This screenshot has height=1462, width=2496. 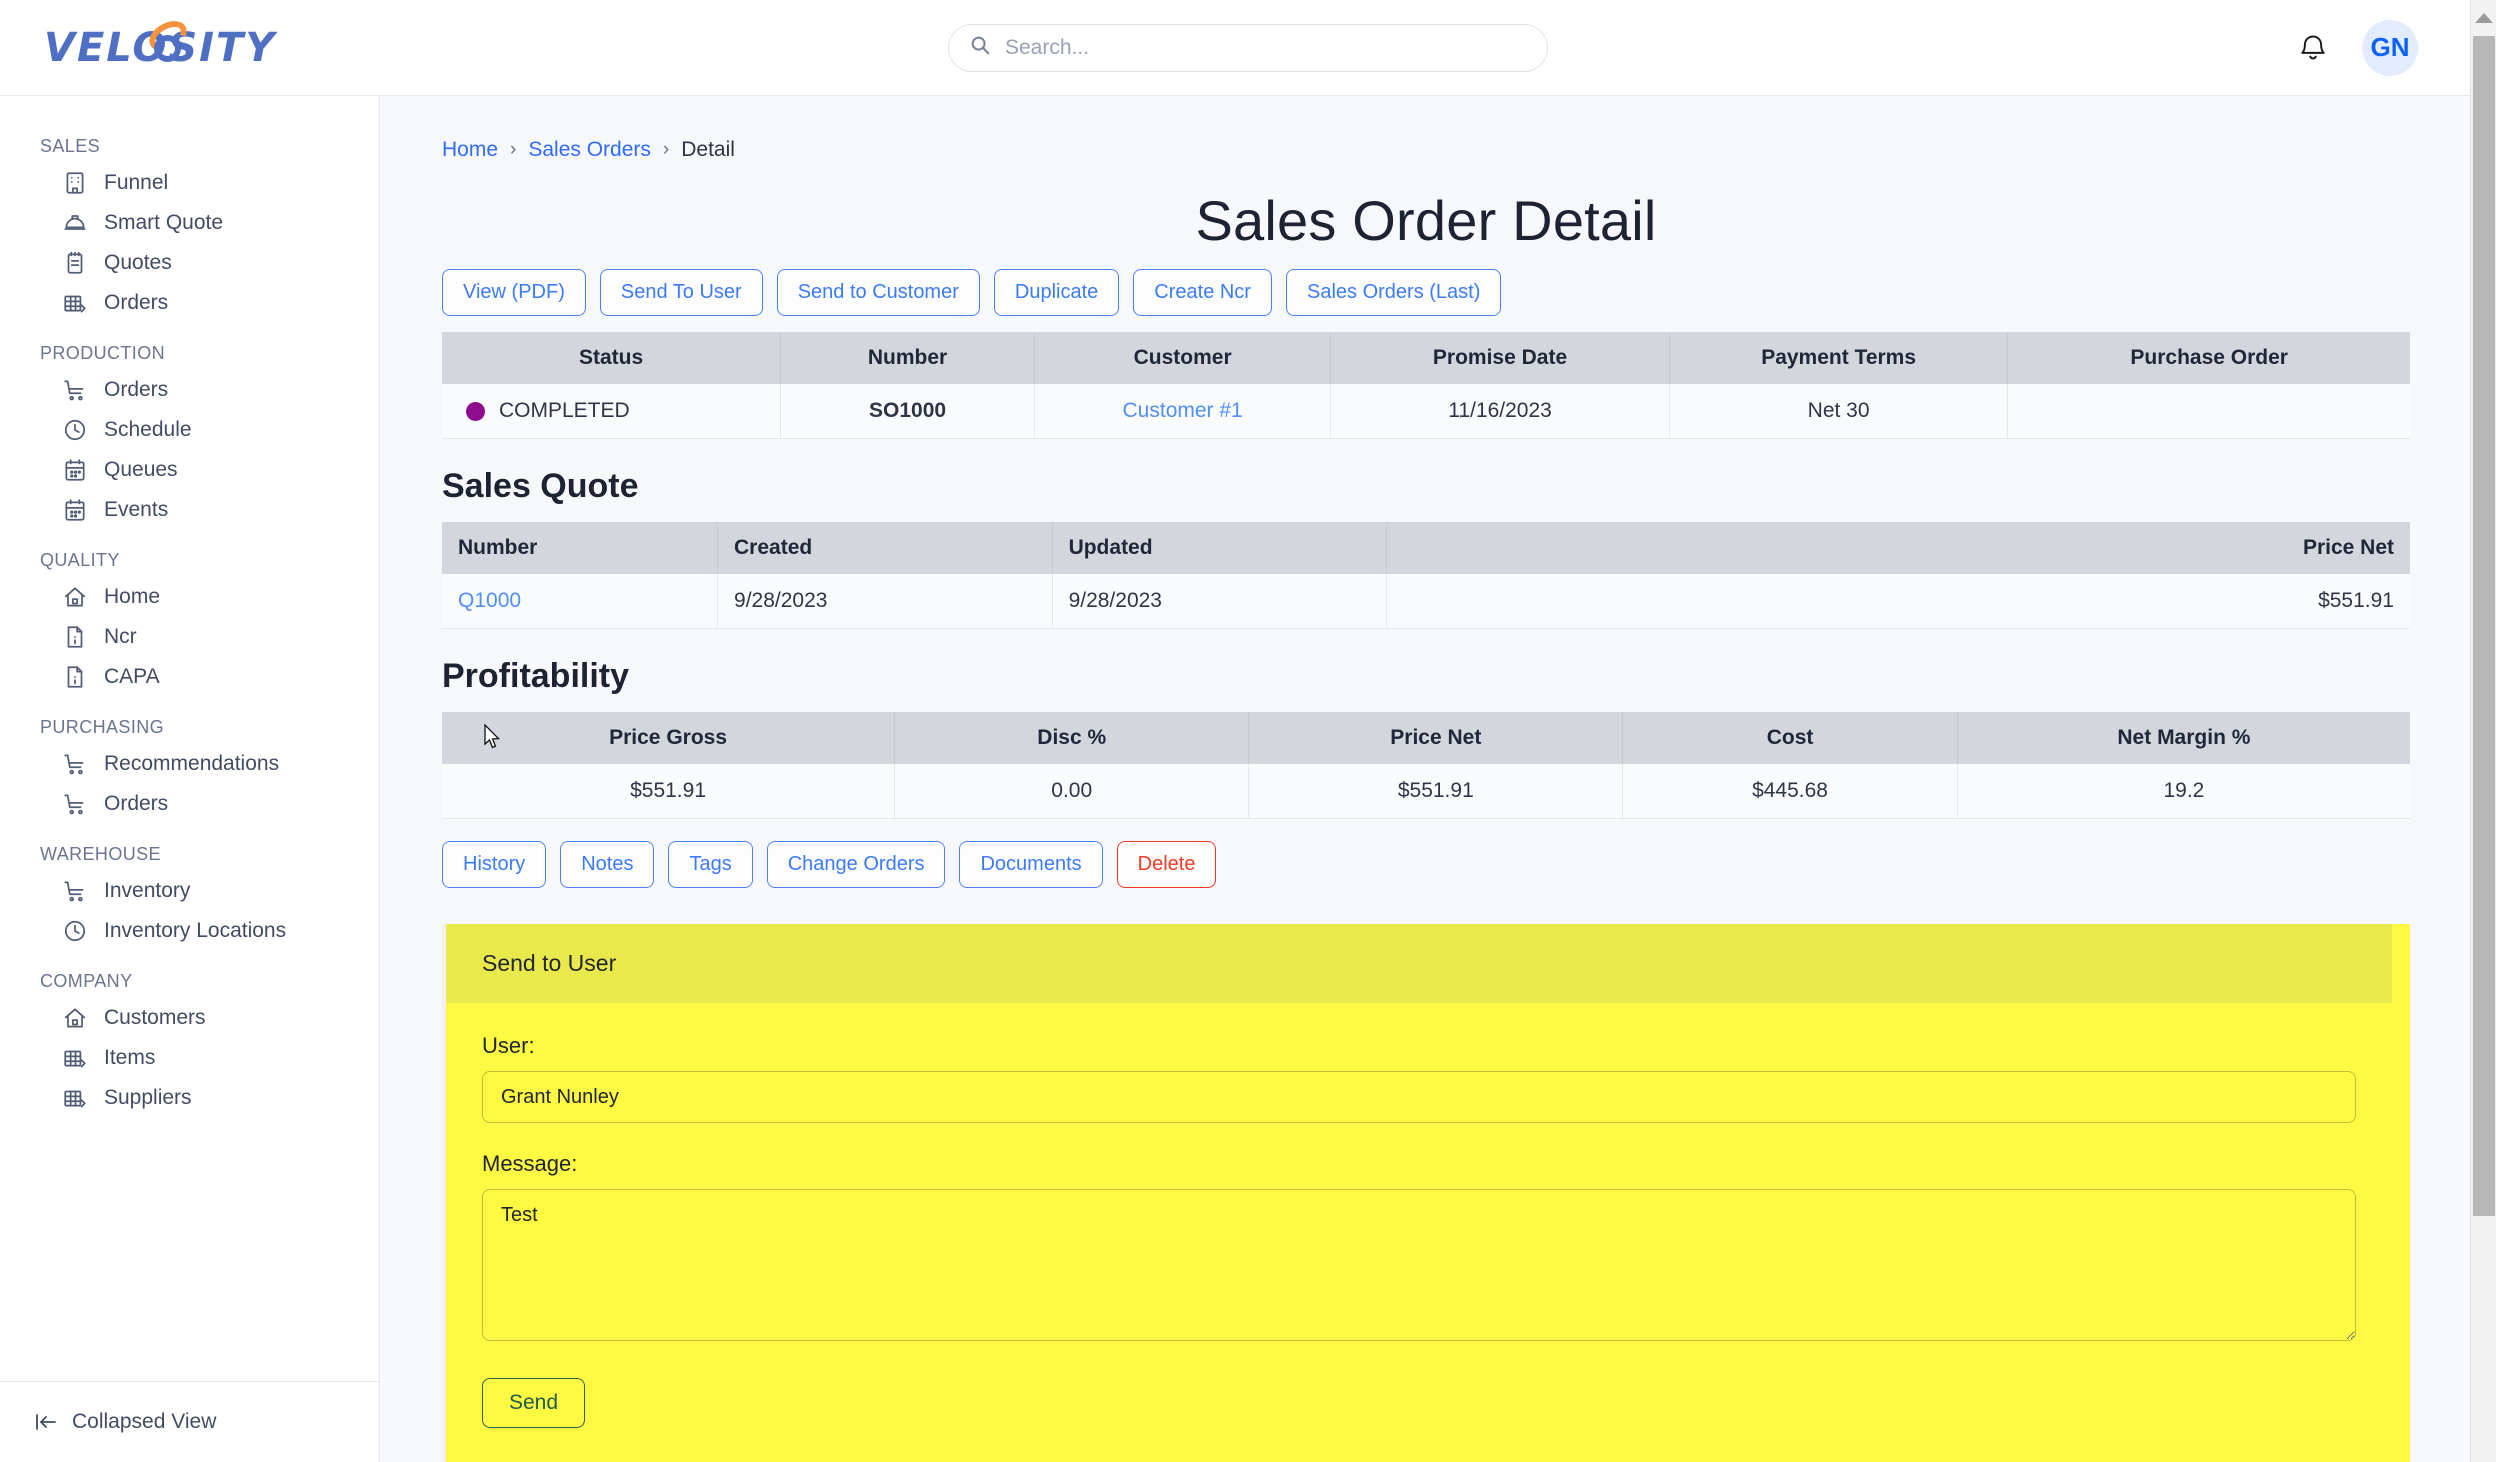 I want to click on cell-disc-pct: 0.00, so click(x=1072, y=791).